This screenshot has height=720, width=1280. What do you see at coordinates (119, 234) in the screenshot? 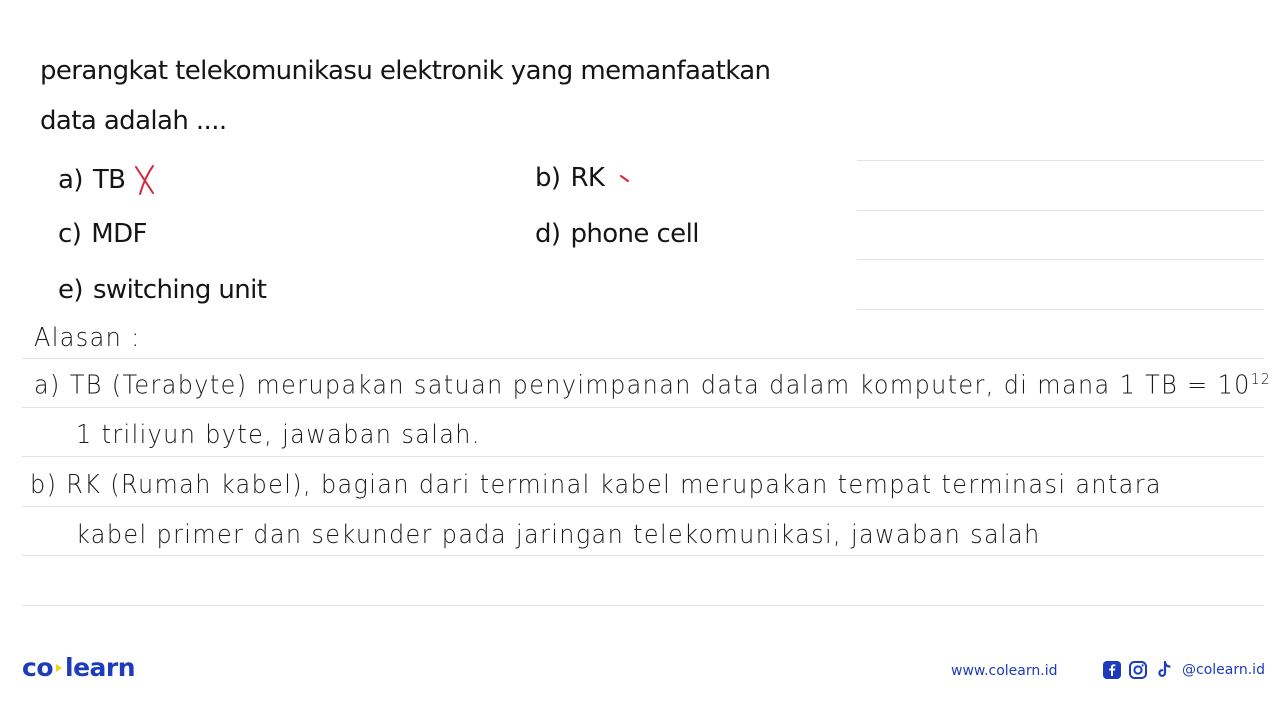
I see `option-text: MDF` at bounding box center [119, 234].